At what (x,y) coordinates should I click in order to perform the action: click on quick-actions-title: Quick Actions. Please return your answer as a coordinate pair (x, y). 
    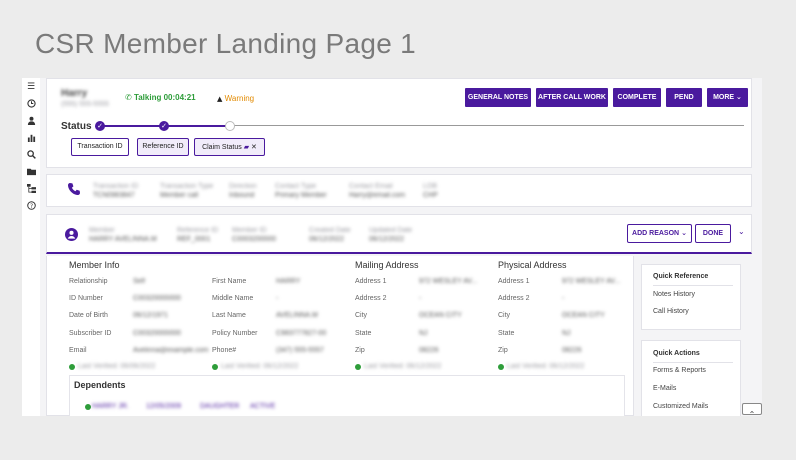
    Looking at the image, I should click on (676, 353).